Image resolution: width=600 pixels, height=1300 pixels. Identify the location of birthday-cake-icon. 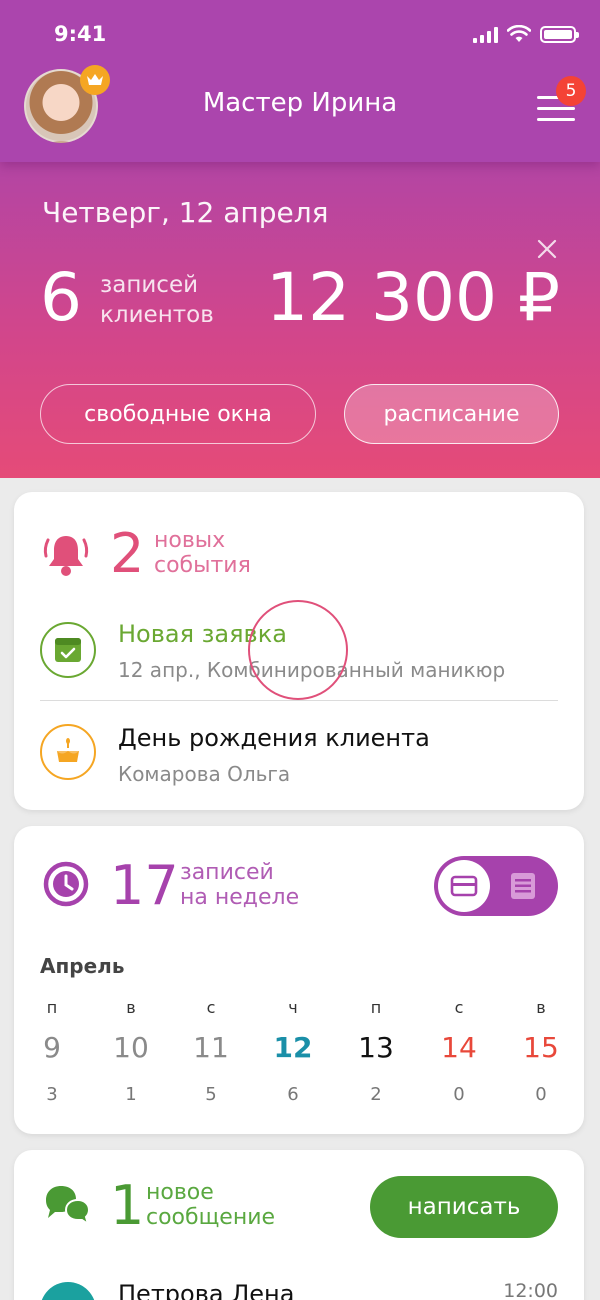
(68, 752).